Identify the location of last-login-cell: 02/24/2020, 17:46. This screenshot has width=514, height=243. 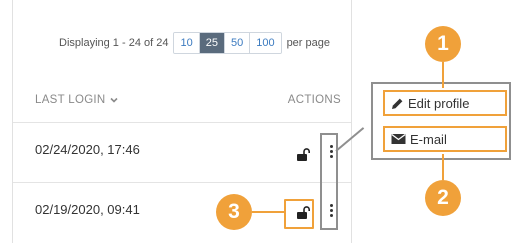
(87, 149).